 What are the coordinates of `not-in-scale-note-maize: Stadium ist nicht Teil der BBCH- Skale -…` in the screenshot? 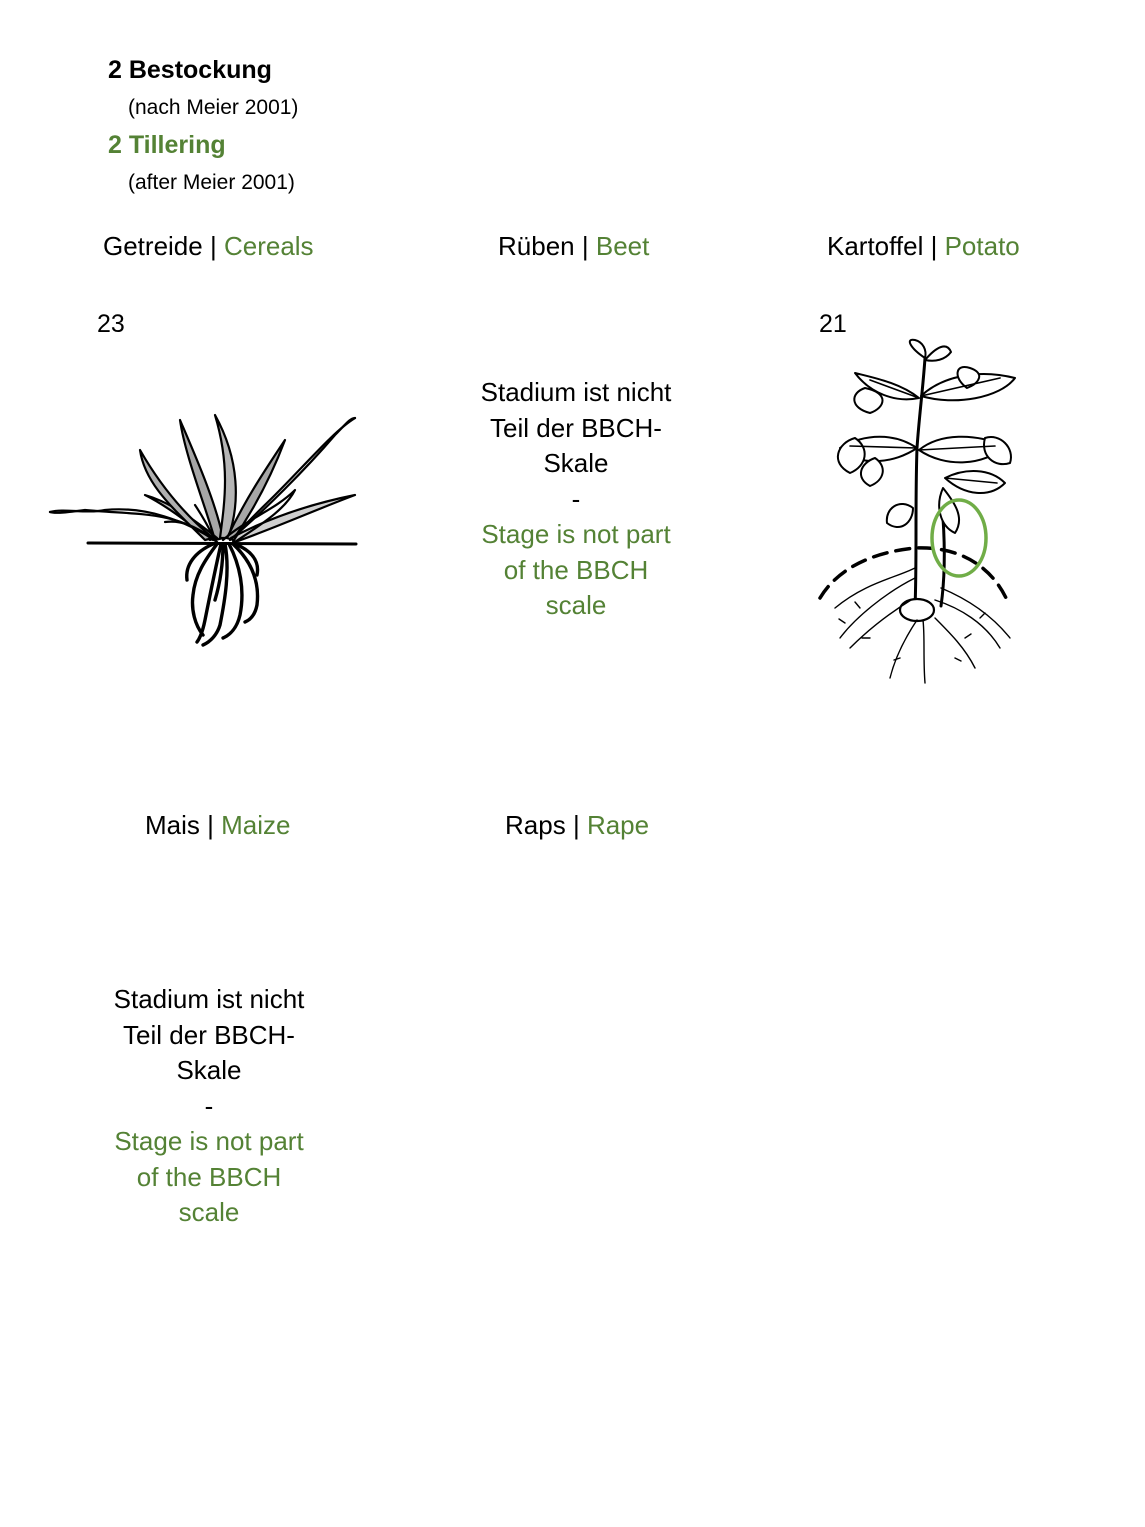 It's located at (209, 1106).